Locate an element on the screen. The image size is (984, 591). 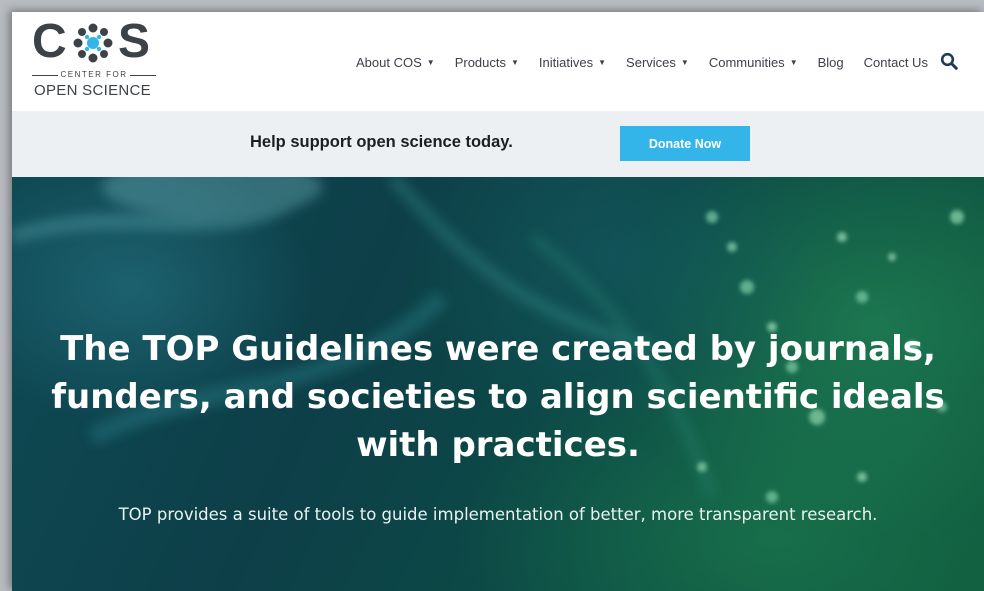
nav-item-initiatives: Initiatives ▼ is located at coordinates (572, 62).